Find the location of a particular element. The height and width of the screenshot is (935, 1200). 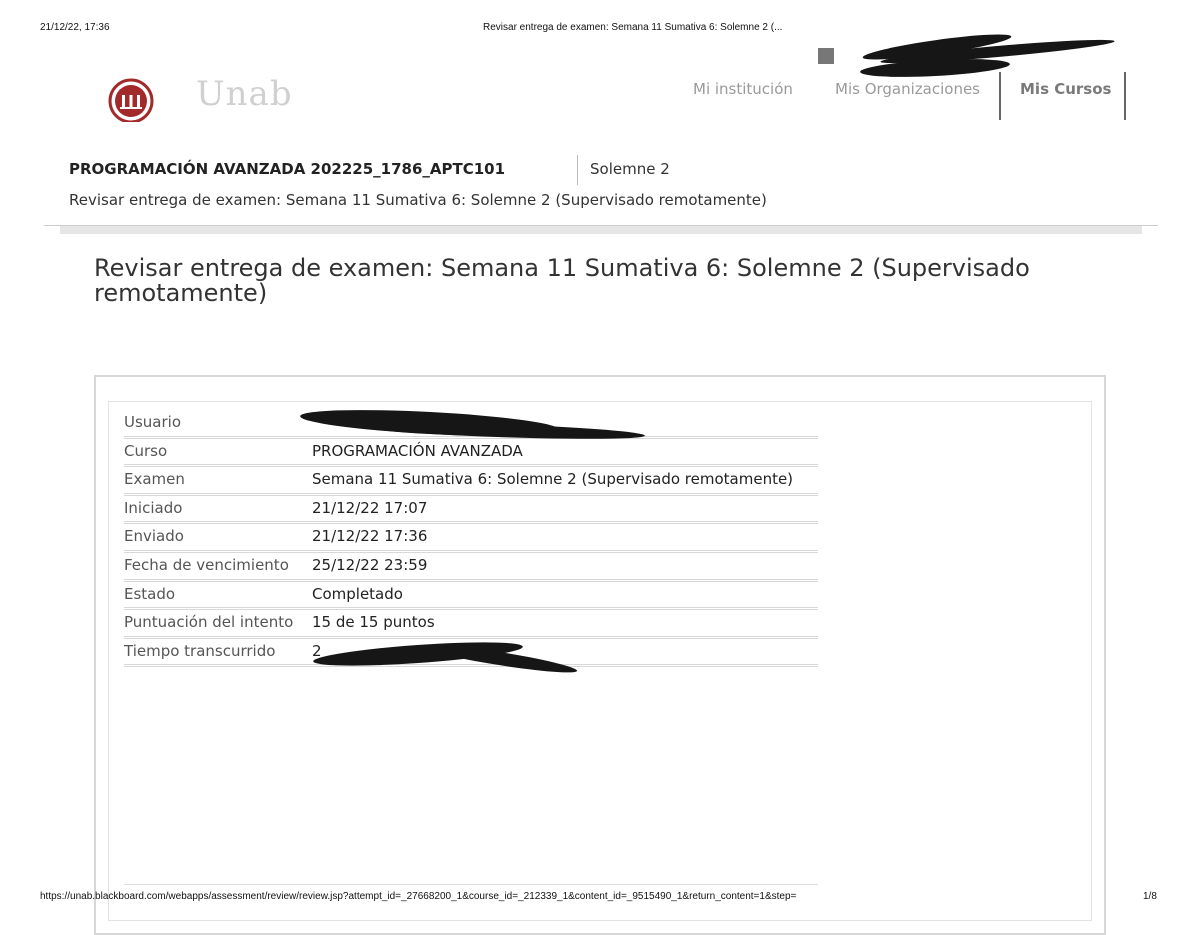

label-user: Usuario is located at coordinates (153, 422).